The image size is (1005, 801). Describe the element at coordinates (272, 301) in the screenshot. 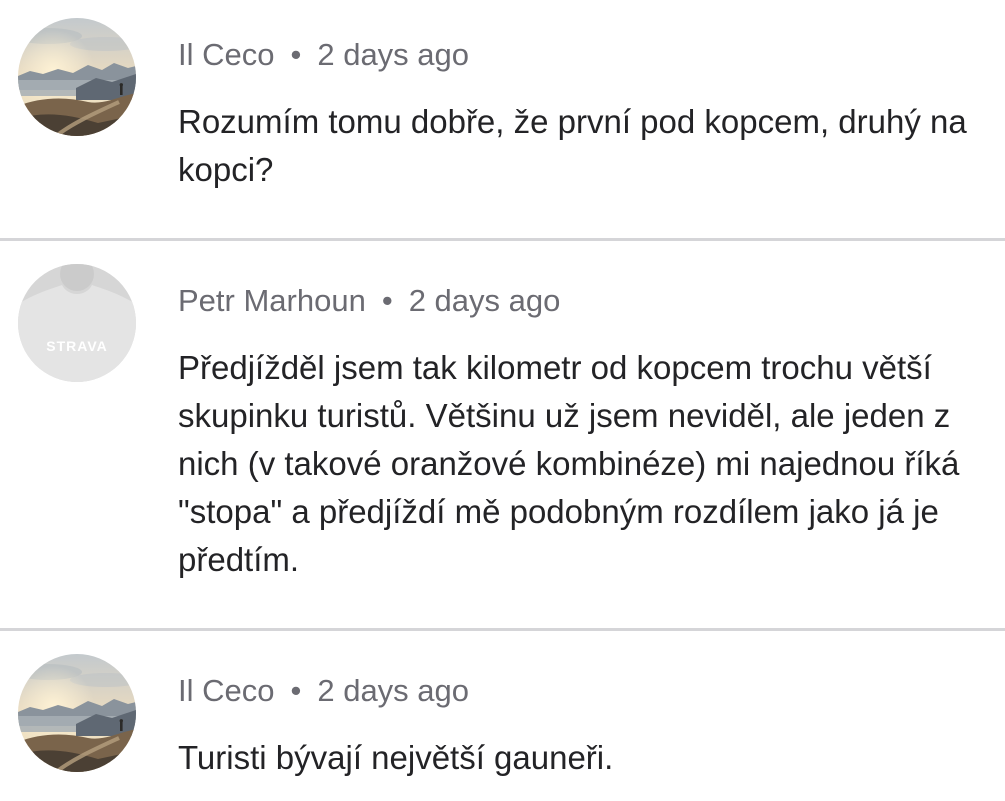

I see `author-name: Petr Marhoun` at that location.